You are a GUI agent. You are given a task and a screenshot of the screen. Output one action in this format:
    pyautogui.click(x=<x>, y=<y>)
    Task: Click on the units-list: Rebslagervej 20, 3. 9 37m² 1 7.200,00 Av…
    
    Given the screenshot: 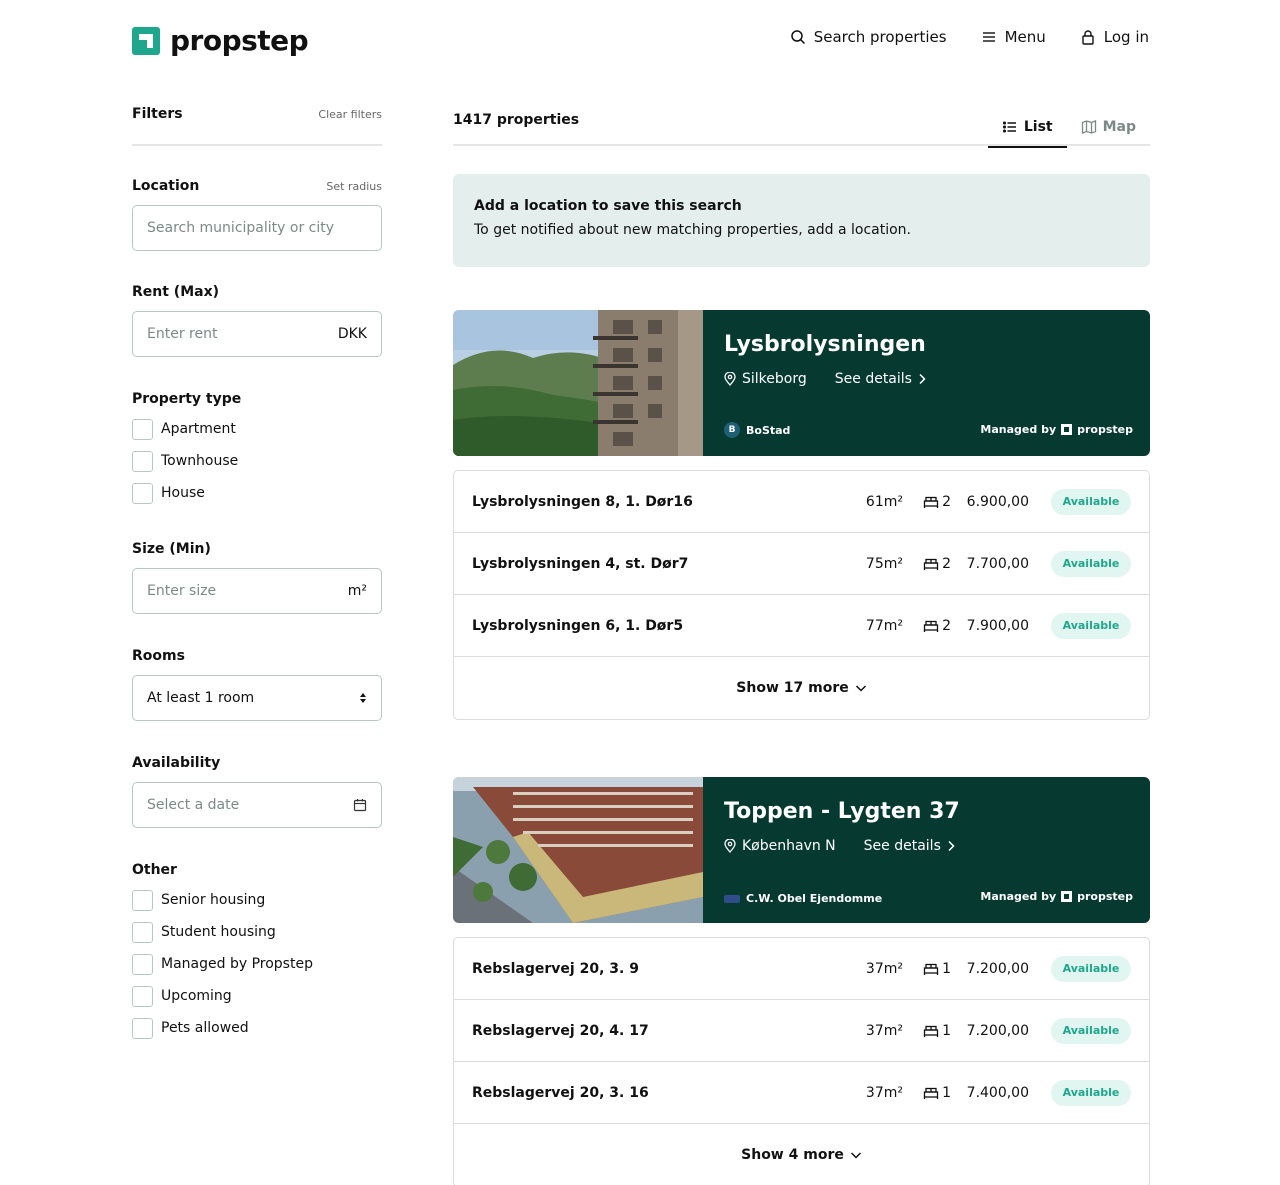 What is the action you would take?
    pyautogui.click(x=801, y=1061)
    